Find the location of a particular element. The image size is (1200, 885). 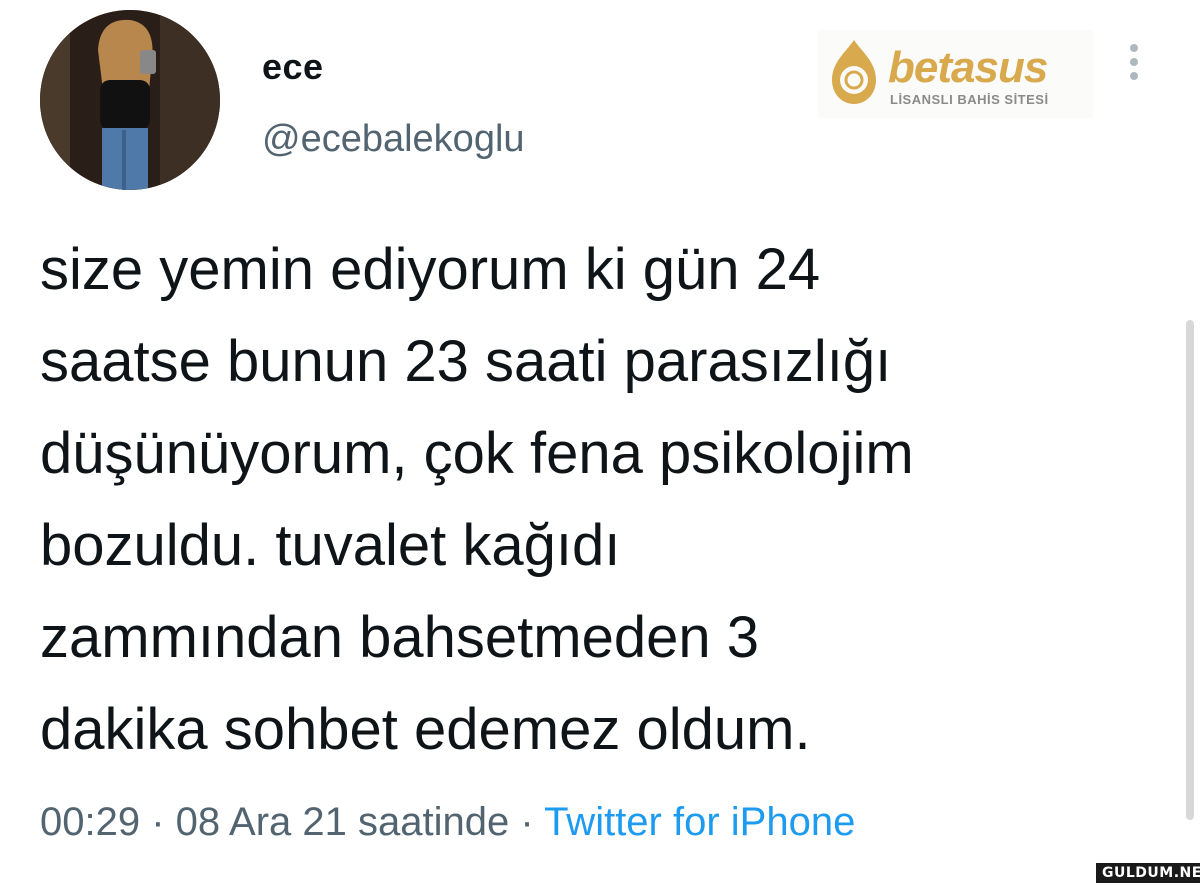

avatar is located at coordinates (130, 100).